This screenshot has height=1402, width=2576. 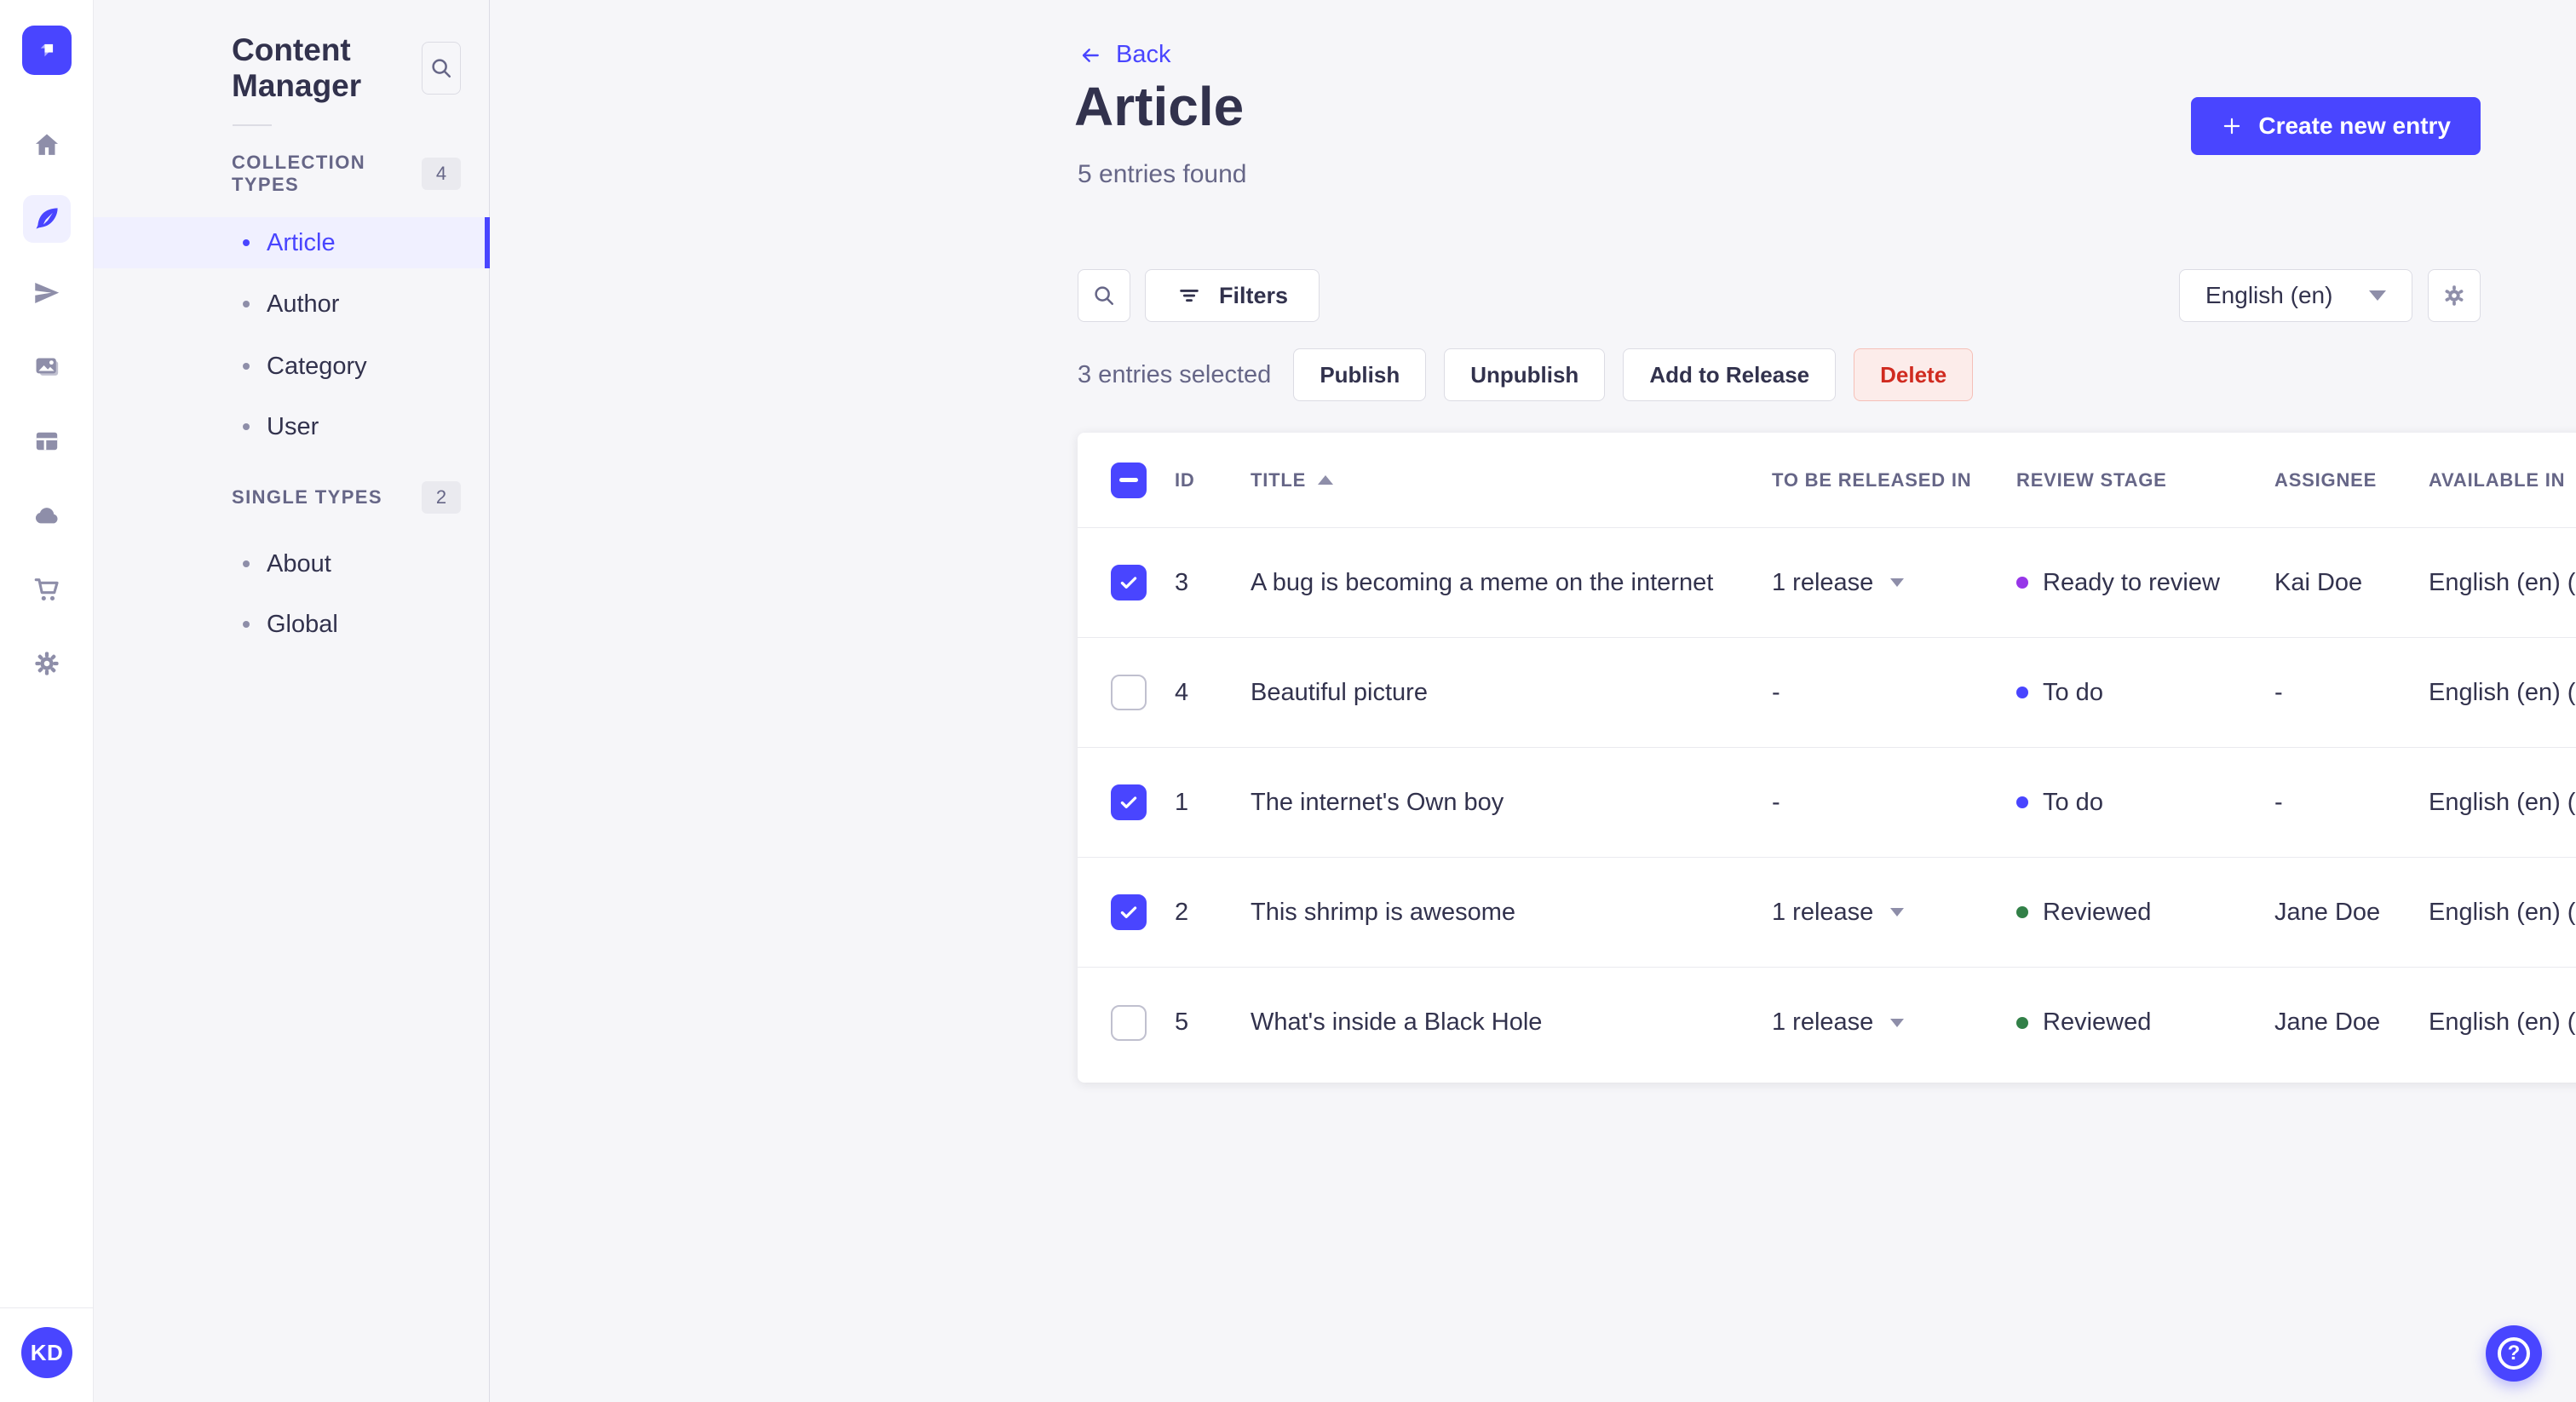 I want to click on nav-deploy, so click(x=47, y=515).